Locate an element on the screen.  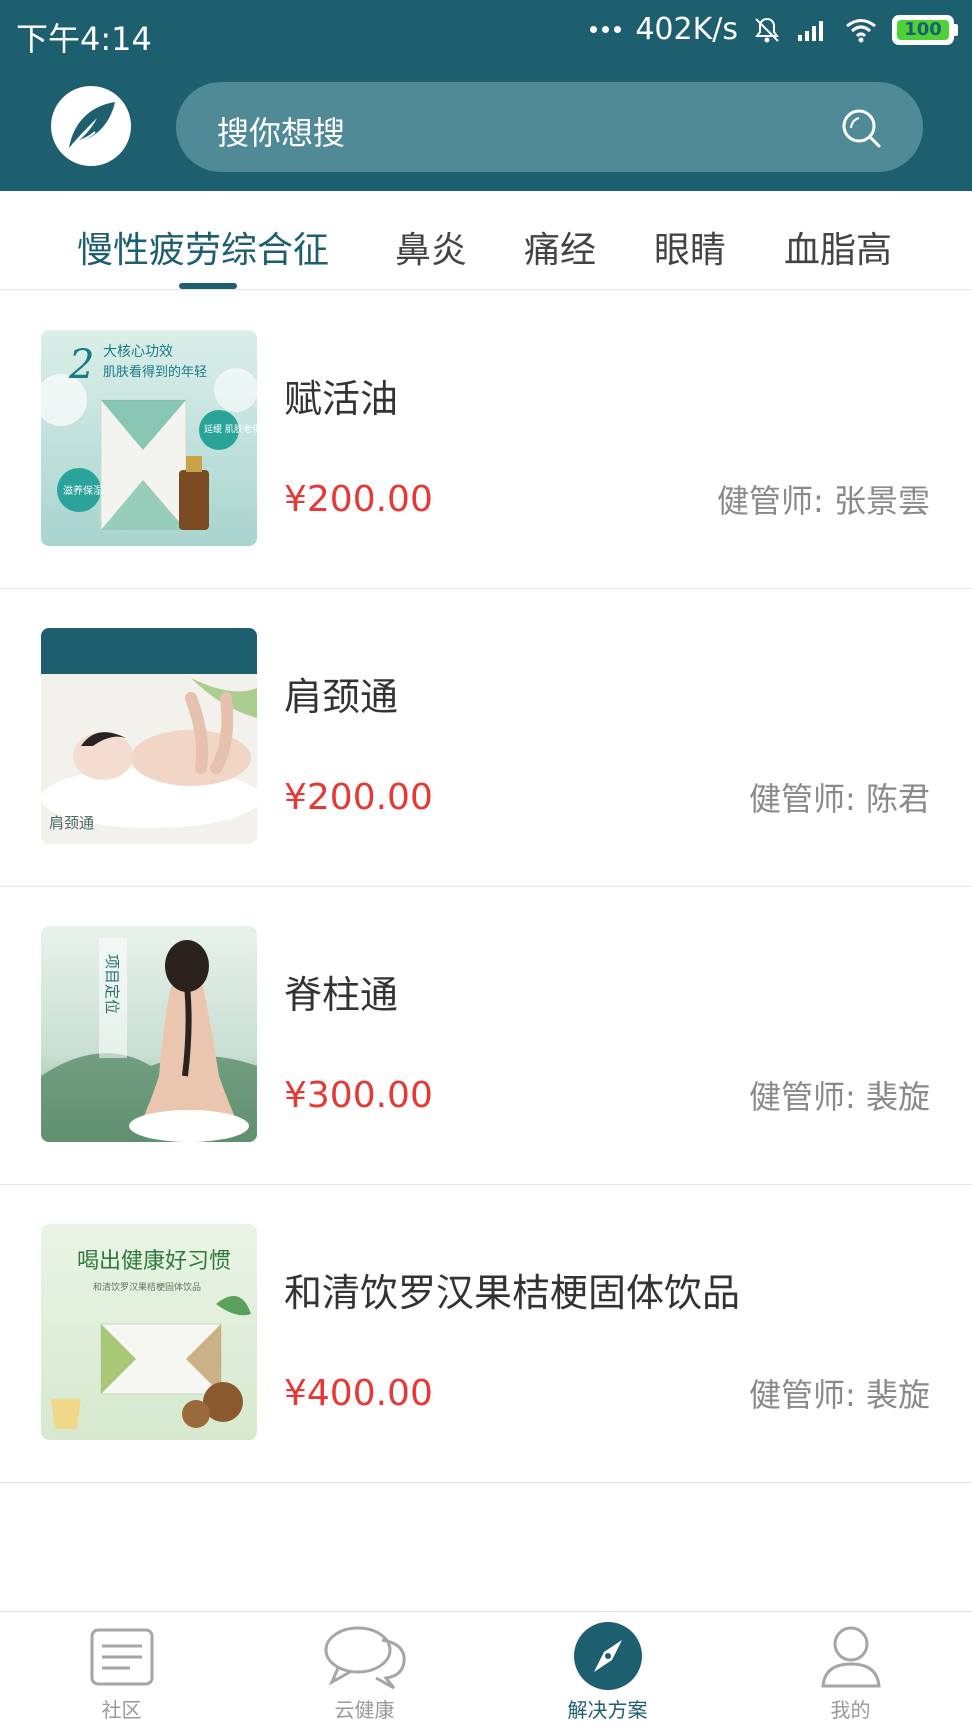
thumb-headline: 大核心功效 is located at coordinates (138, 352).